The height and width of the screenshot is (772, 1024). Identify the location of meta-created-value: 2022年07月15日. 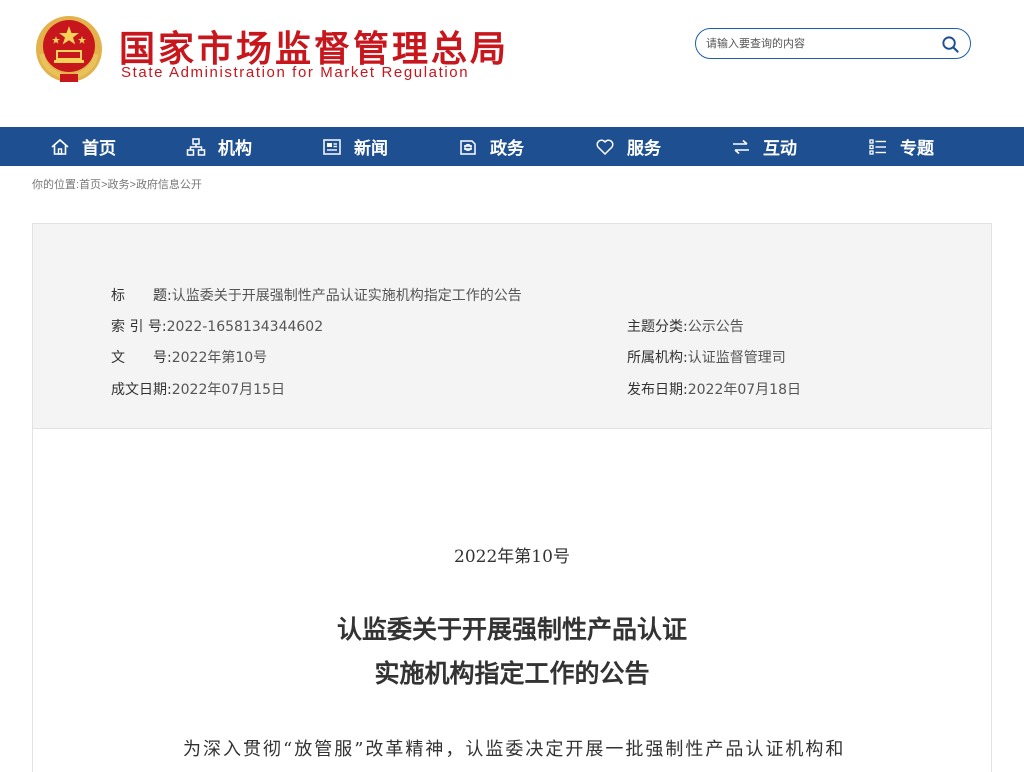
(228, 390).